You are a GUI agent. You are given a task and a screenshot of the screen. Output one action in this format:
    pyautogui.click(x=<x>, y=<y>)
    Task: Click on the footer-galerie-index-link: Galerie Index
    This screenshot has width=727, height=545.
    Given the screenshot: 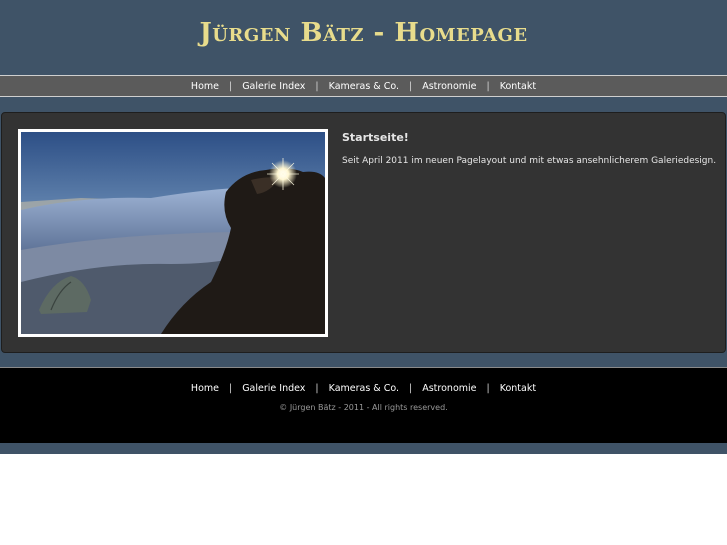 What is the action you would take?
    pyautogui.click(x=273, y=388)
    